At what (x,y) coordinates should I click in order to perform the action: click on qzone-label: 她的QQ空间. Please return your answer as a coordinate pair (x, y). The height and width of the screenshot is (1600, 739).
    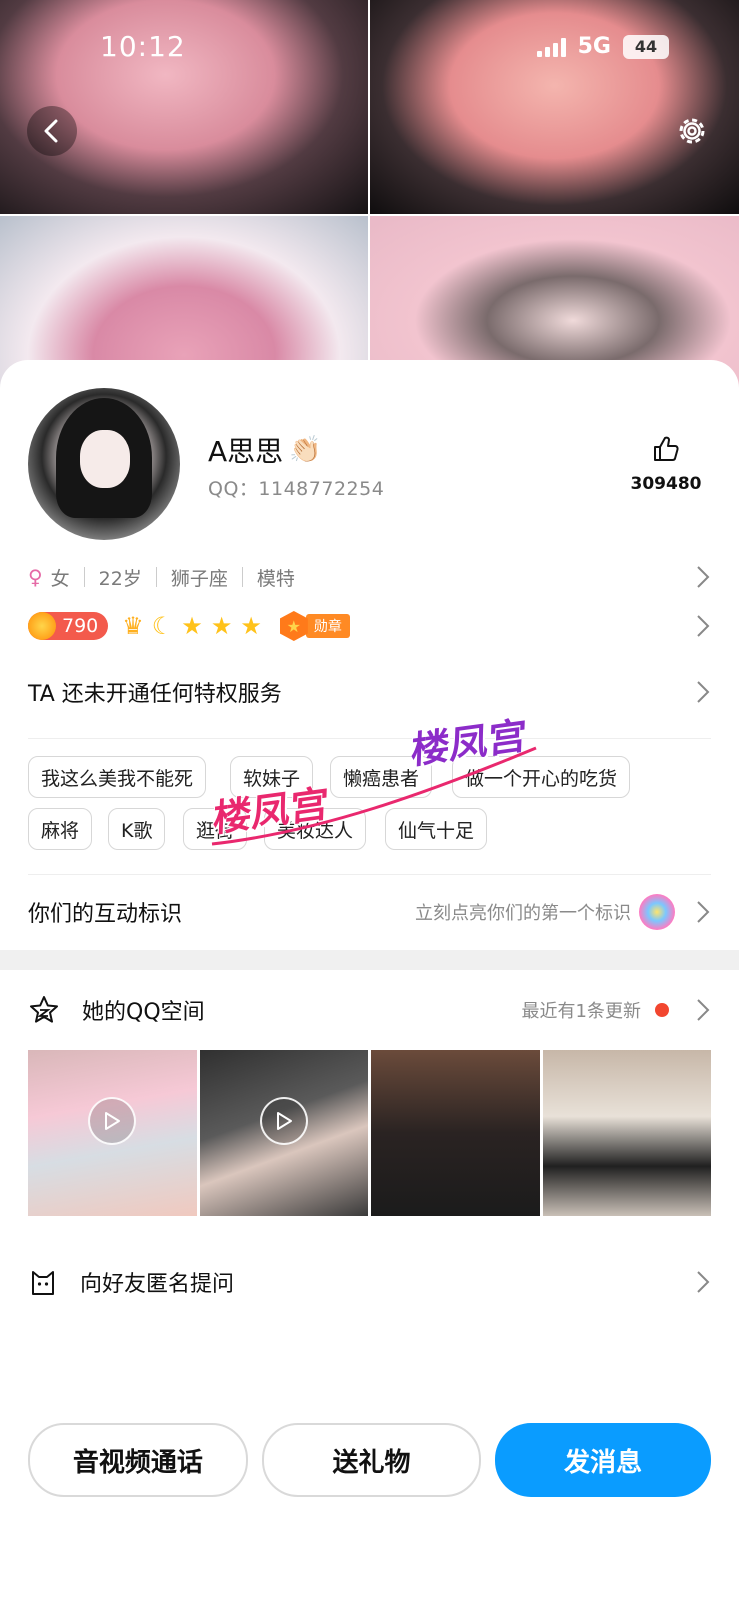
    Looking at the image, I should click on (143, 1012).